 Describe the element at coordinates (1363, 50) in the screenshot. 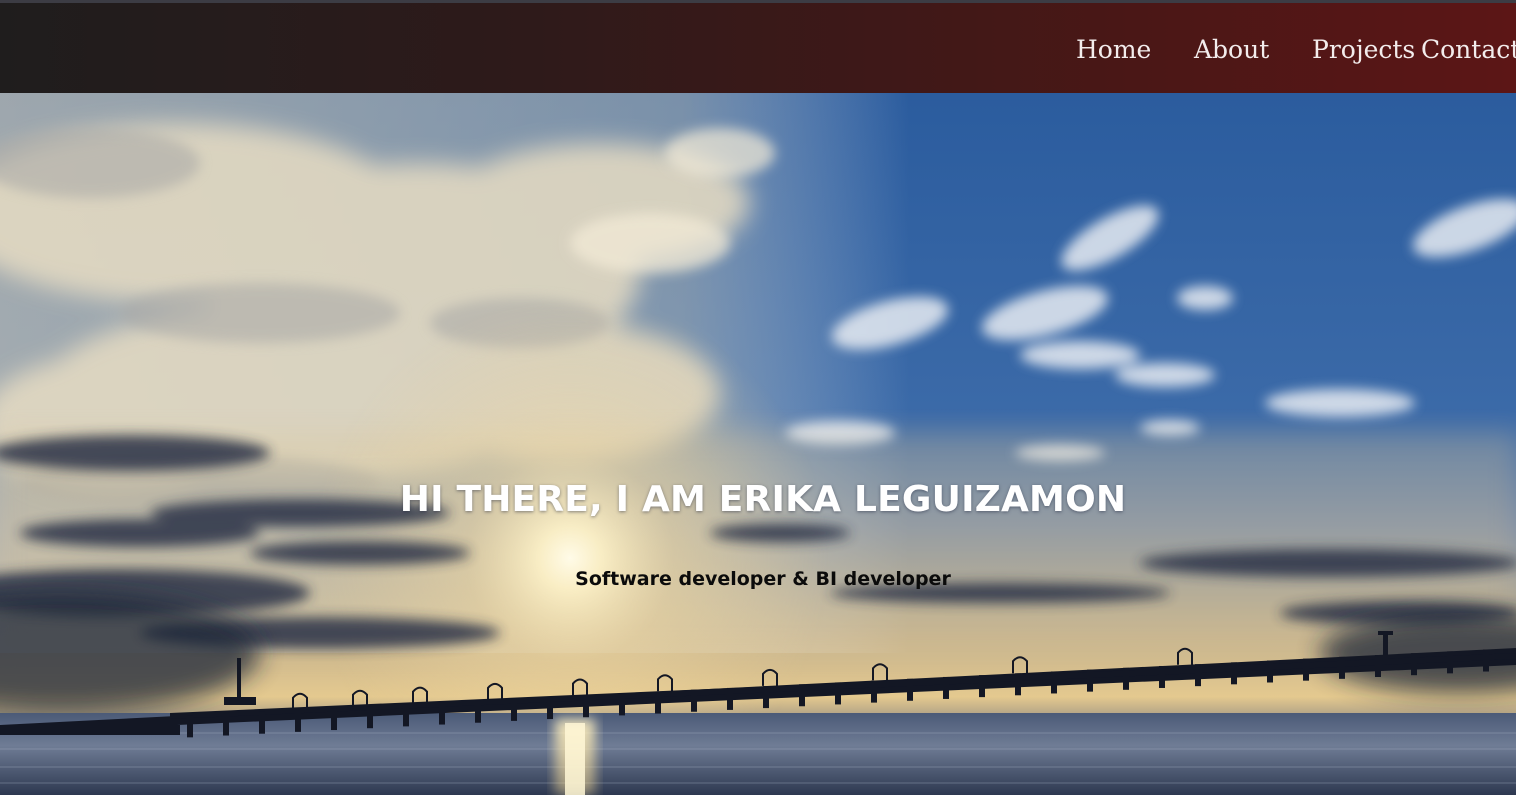

I see `nav-link-projects: Projects` at that location.